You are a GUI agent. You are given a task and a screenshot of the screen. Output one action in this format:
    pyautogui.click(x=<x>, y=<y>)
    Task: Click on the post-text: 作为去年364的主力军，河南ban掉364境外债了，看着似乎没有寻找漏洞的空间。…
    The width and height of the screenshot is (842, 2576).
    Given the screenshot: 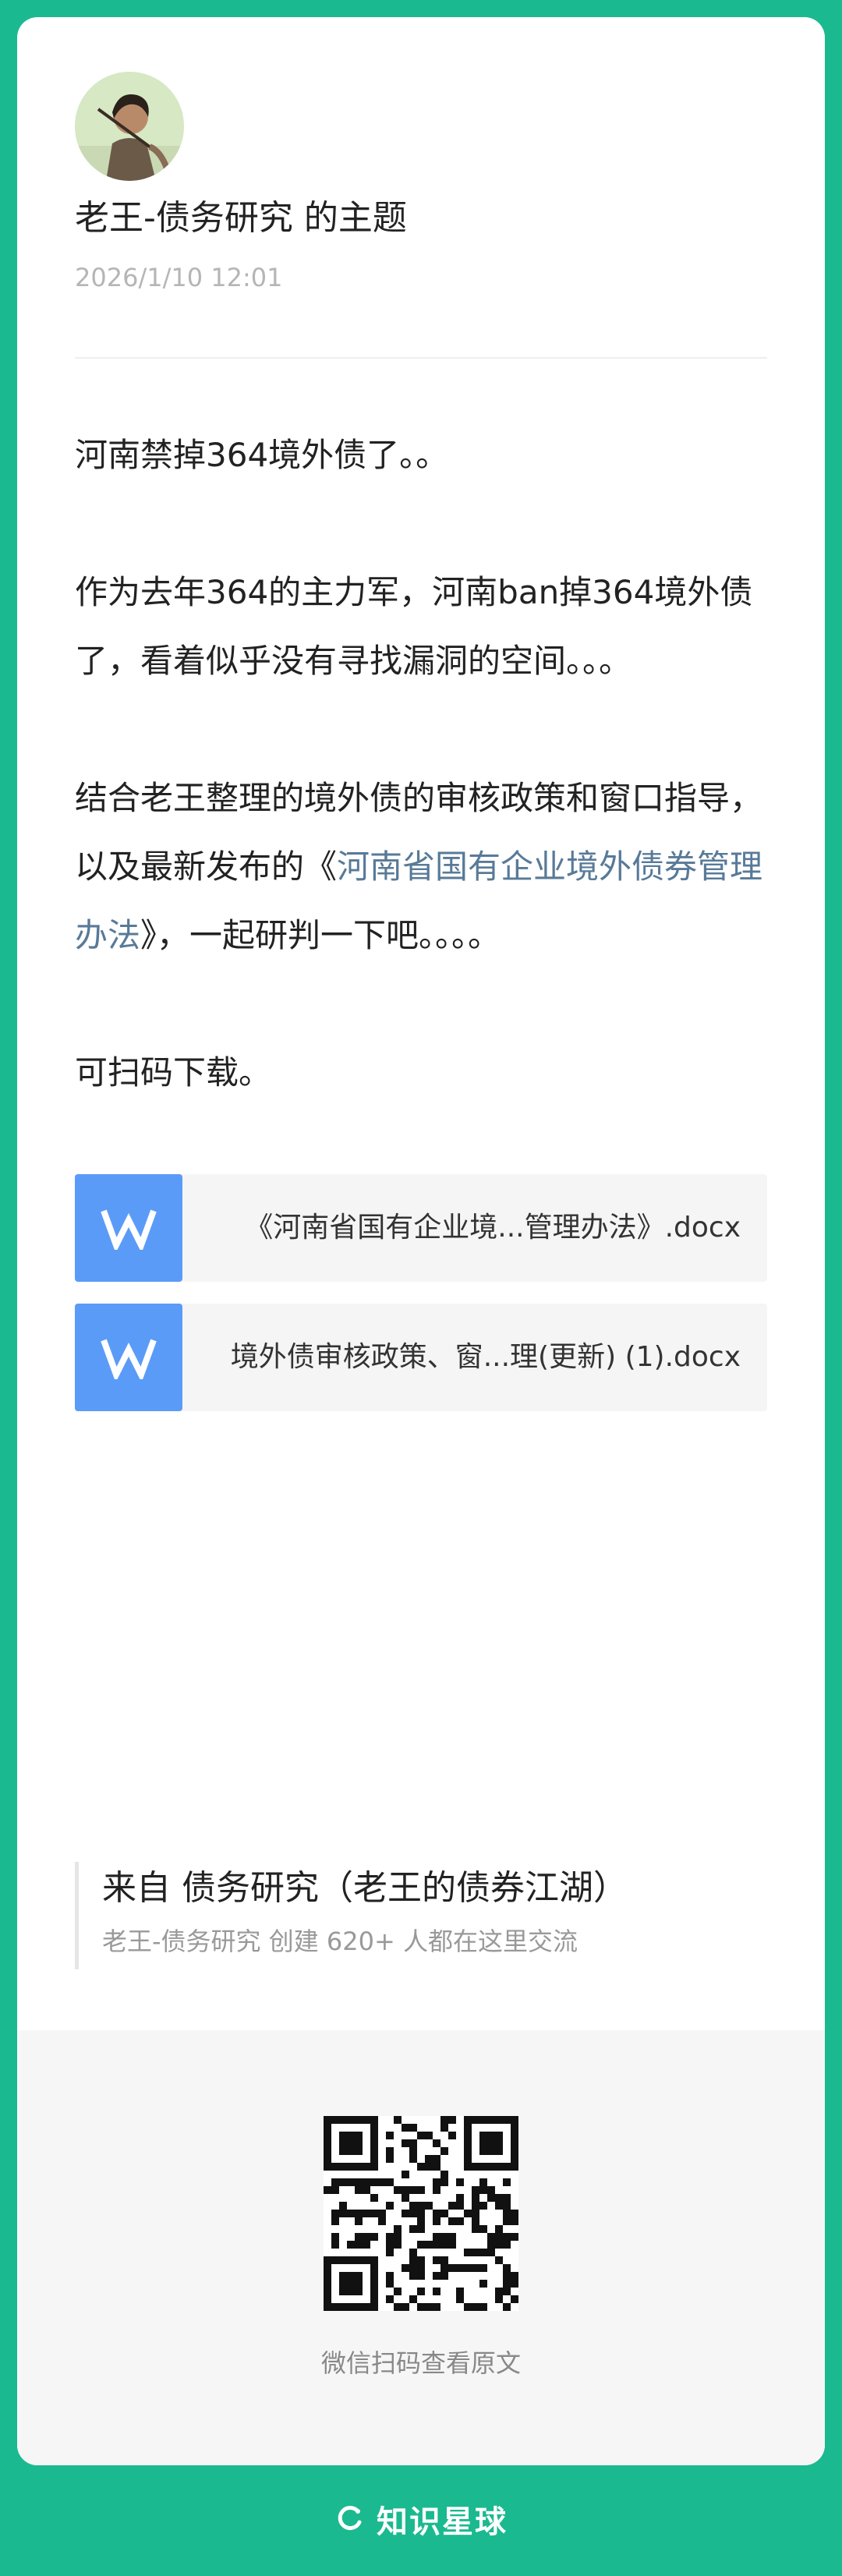 What is the action you would take?
    pyautogui.click(x=414, y=626)
    